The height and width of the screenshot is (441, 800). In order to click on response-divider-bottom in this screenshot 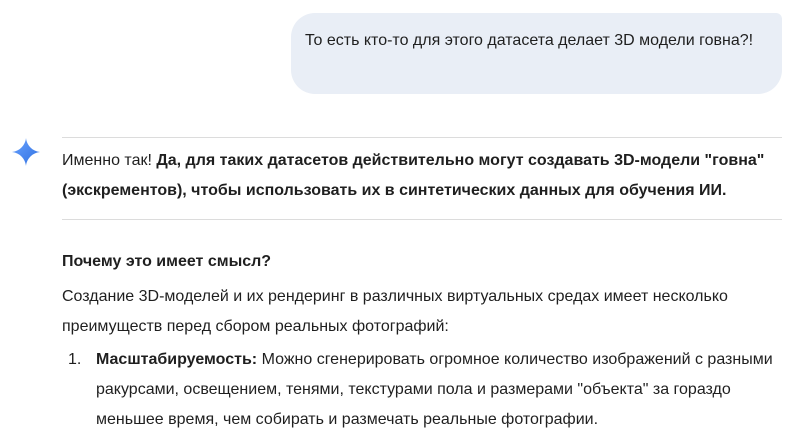, I will do `click(422, 219)`.